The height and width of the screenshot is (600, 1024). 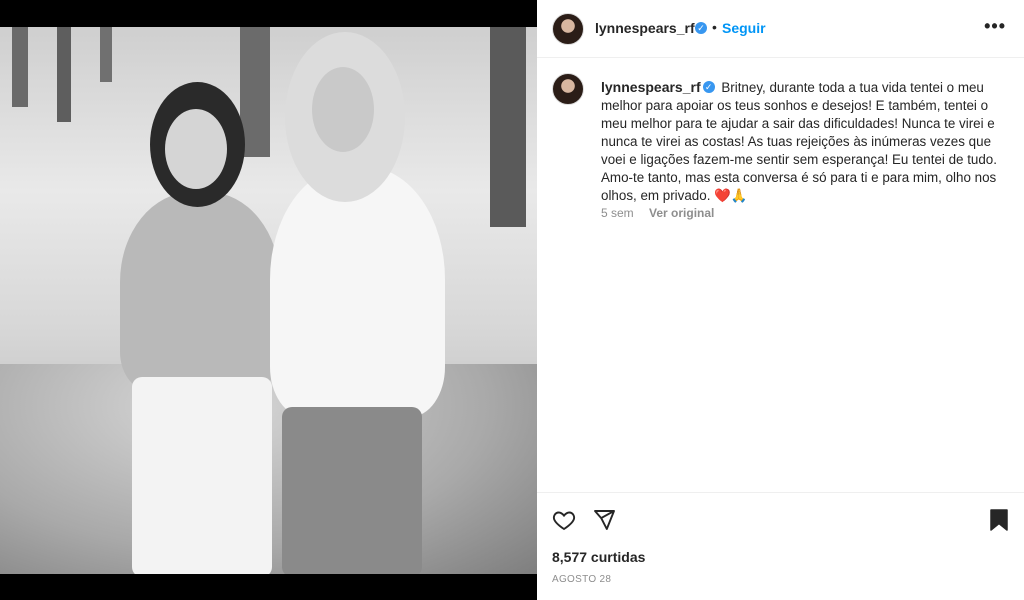 What do you see at coordinates (564, 520) in the screenshot?
I see `heart-icon` at bounding box center [564, 520].